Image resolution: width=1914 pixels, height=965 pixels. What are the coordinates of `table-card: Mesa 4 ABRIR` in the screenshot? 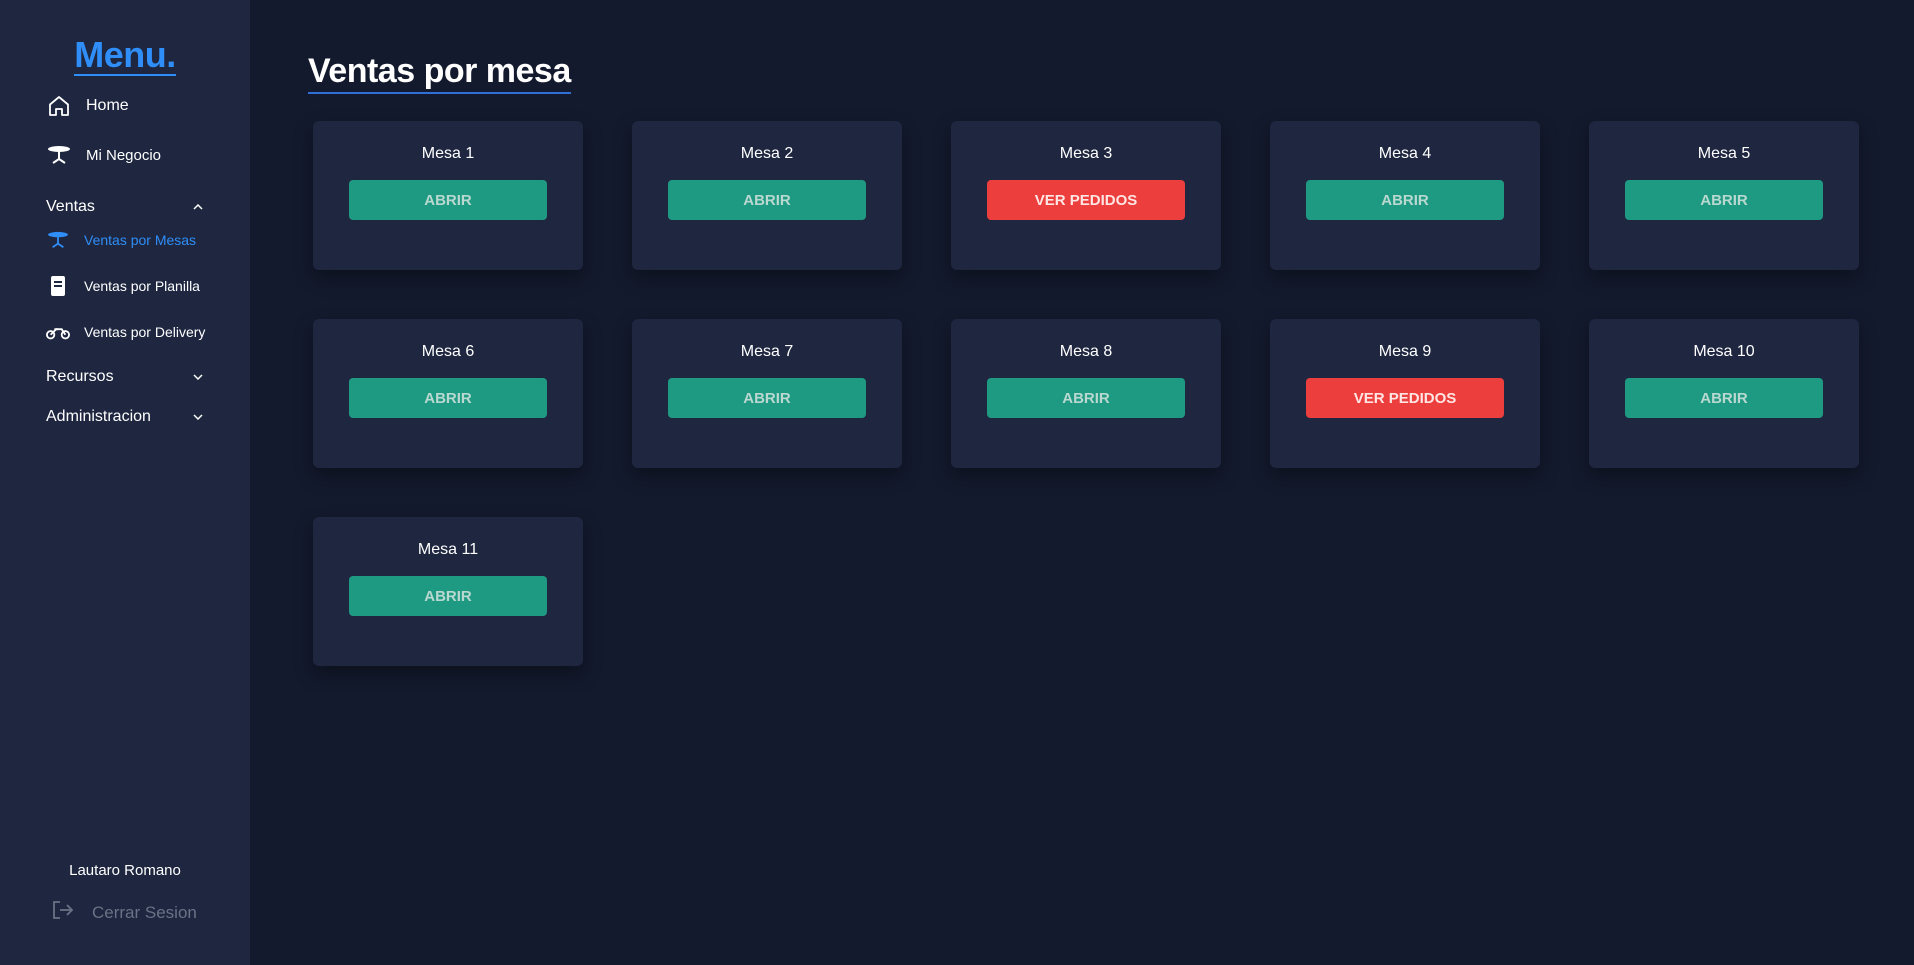 It's located at (1405, 195).